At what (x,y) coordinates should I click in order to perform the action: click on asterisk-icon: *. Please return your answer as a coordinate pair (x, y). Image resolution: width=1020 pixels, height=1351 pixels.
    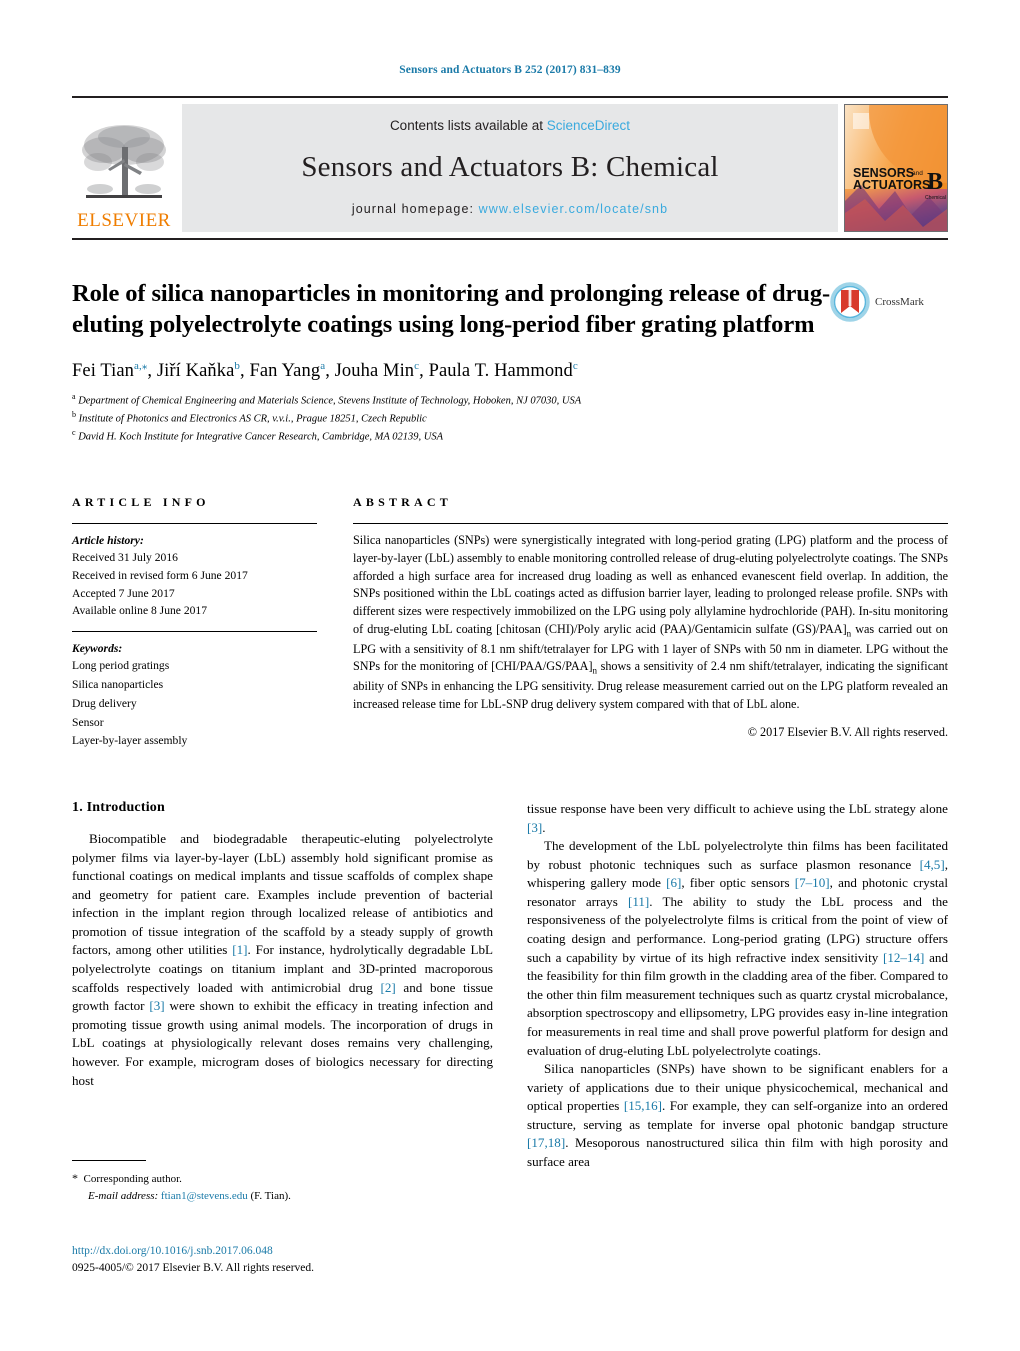
    Looking at the image, I should click on (75, 1178).